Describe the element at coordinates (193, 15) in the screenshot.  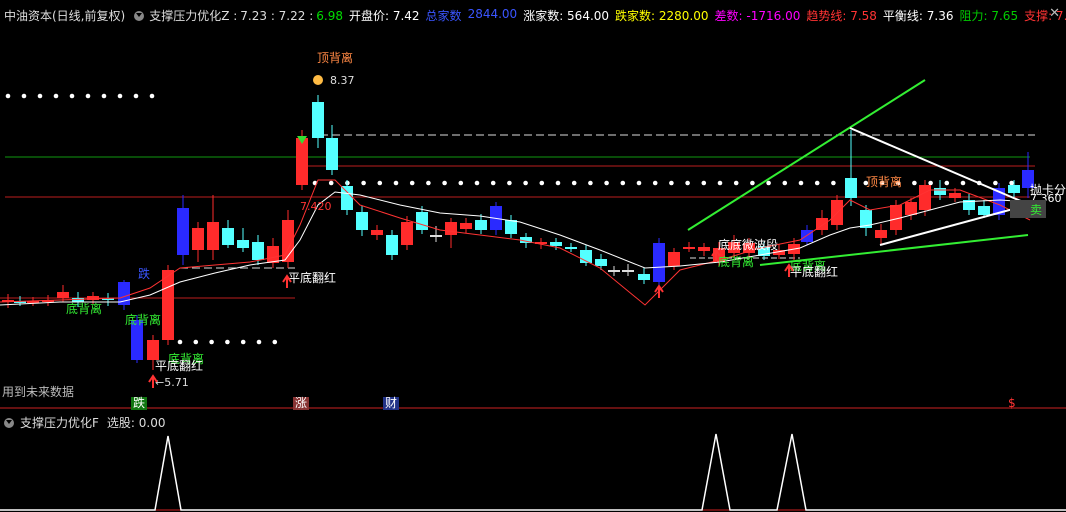
I see `indicator-name: 支撑压力优化Z :` at that location.